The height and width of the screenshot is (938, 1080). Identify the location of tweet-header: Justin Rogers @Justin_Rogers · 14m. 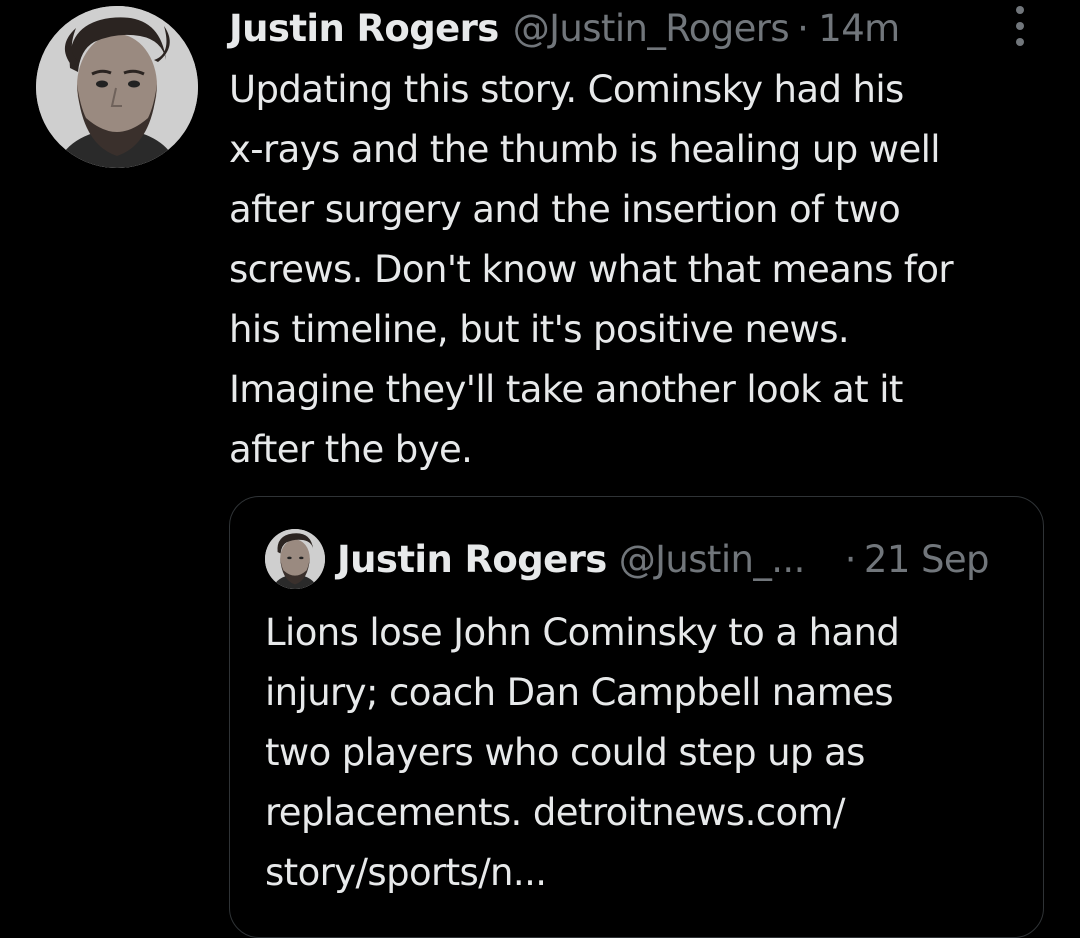
(564, 29).